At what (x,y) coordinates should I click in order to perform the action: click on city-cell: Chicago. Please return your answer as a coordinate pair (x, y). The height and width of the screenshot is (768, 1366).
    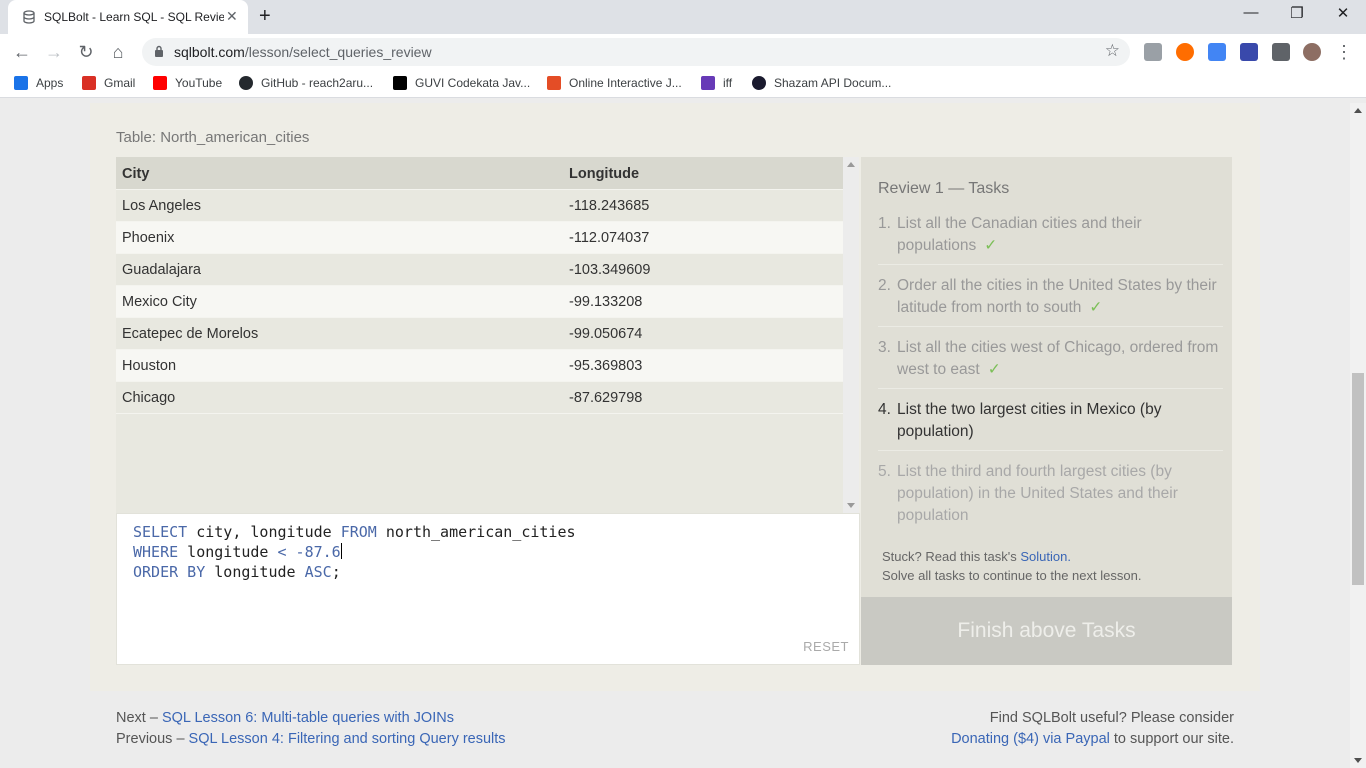
    Looking at the image, I should click on (149, 398).